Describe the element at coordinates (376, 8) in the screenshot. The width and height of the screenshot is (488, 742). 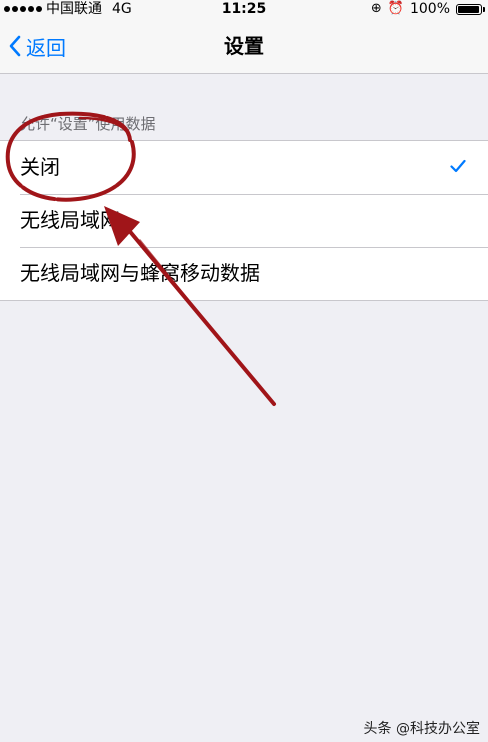
I see `rotation-lock-icon: ⊕` at that location.